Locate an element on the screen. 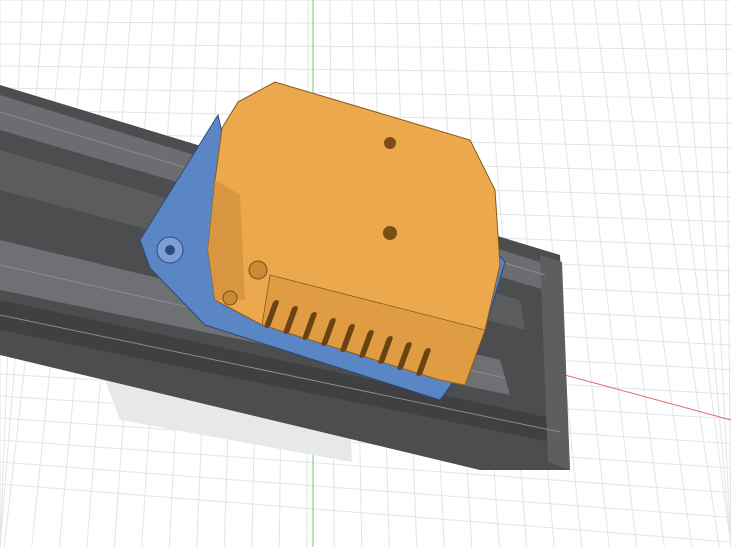 The image size is (731, 547). bolt-hole-icon is located at coordinates (170, 250).